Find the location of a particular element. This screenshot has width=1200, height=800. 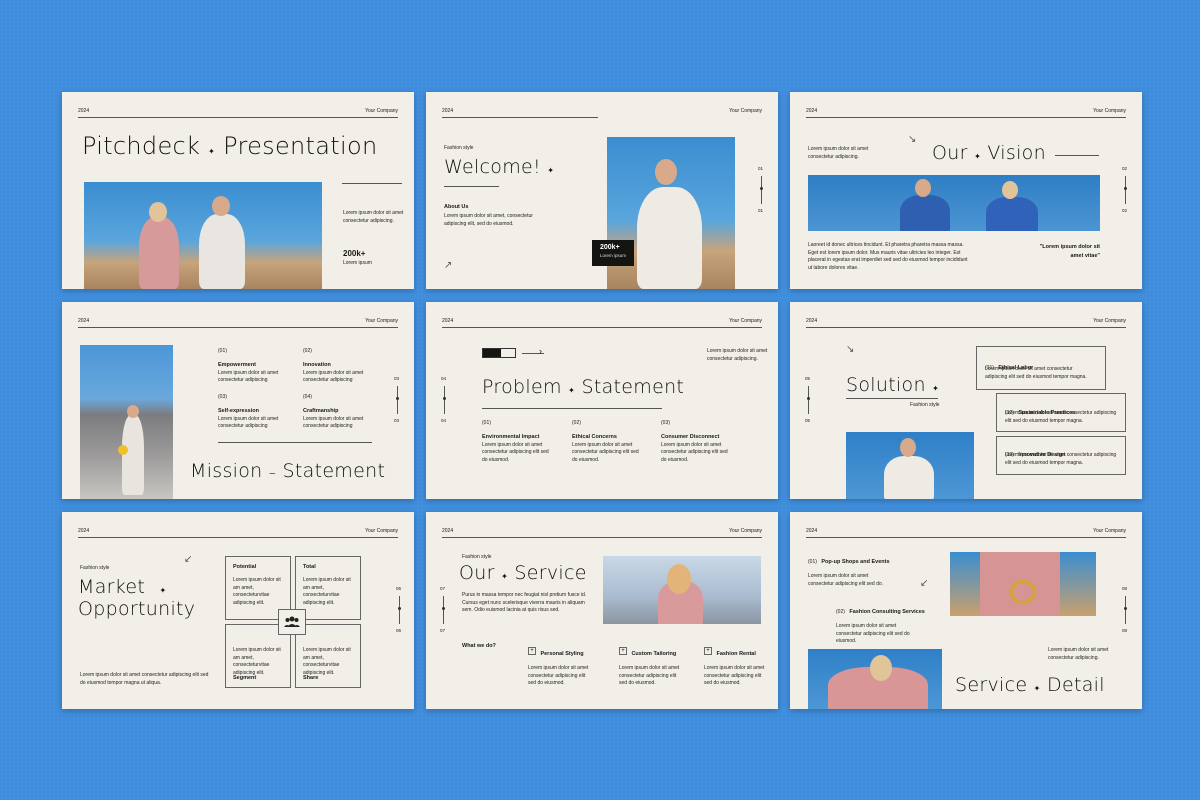

plus-icon: + is located at coordinates (532, 650).